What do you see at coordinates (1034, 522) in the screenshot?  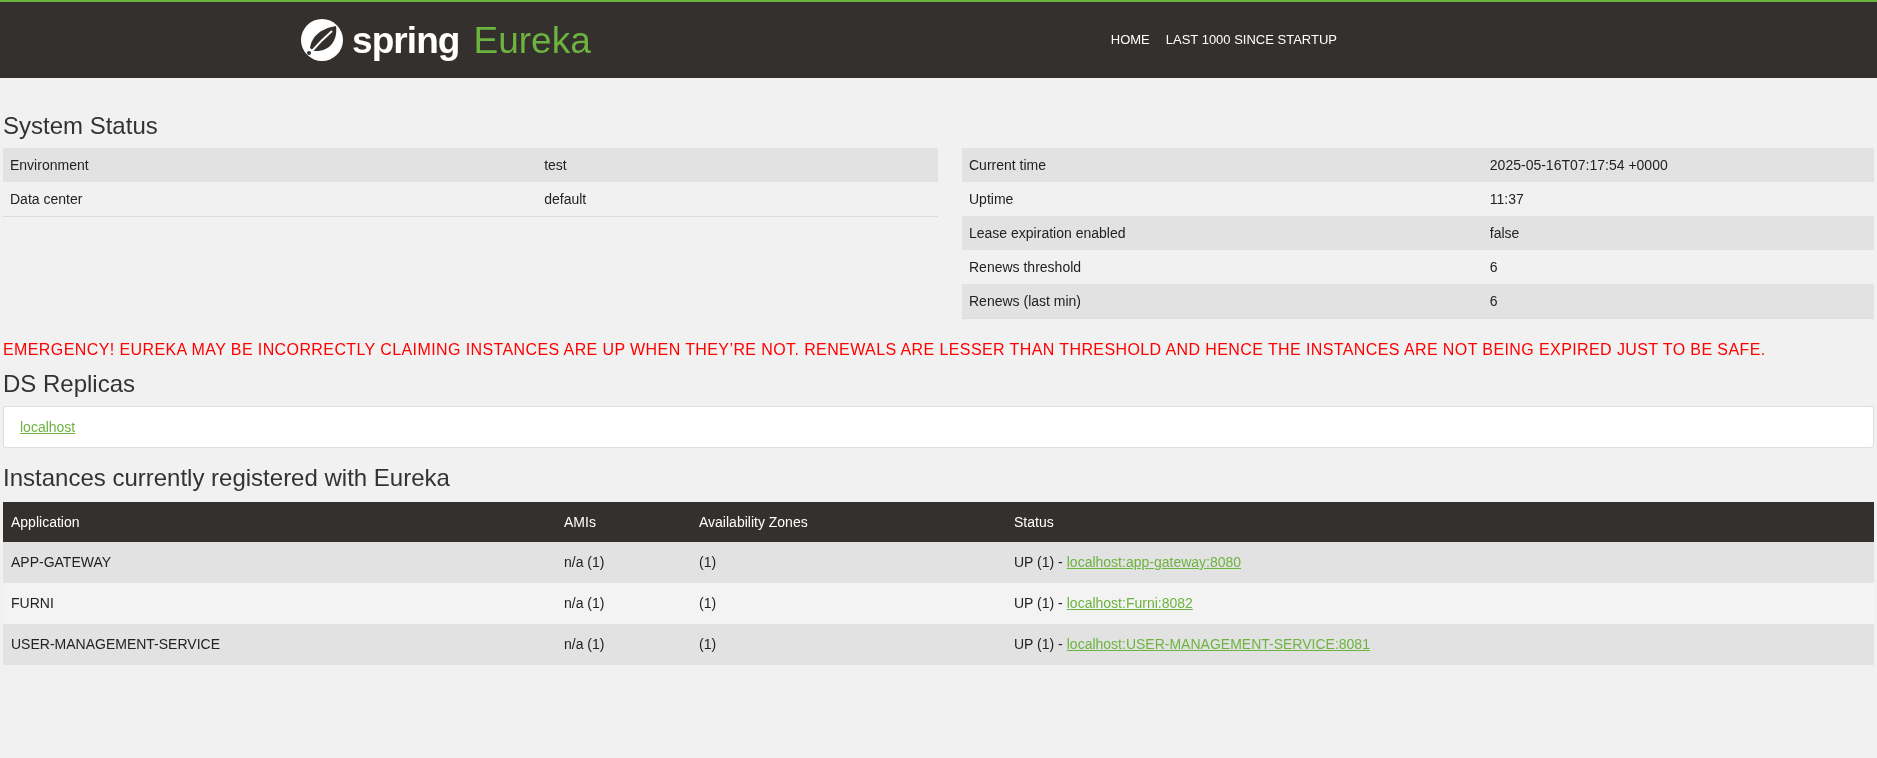 I see `column-header: Status` at bounding box center [1034, 522].